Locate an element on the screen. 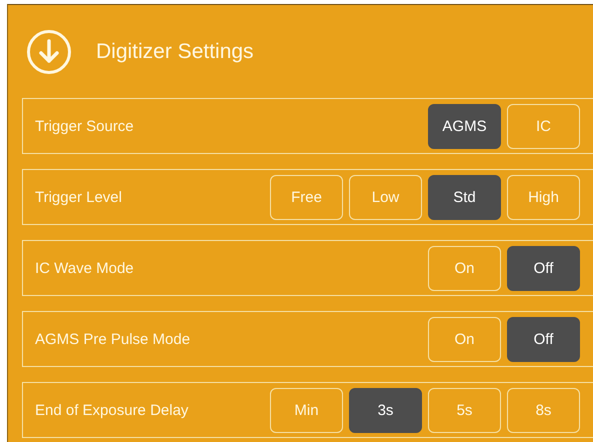 The height and width of the screenshot is (442, 593). option-button: 8s is located at coordinates (543, 410).